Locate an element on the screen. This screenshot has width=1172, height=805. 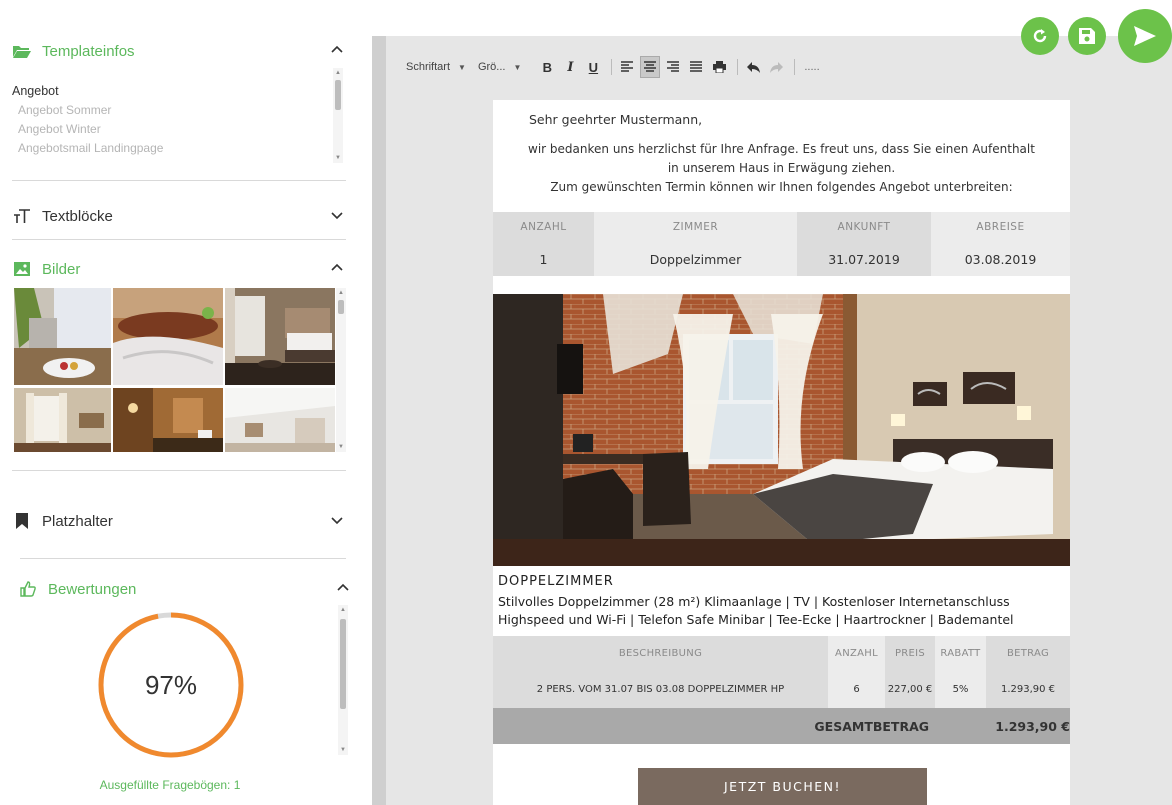
save-button is located at coordinates (1087, 36).